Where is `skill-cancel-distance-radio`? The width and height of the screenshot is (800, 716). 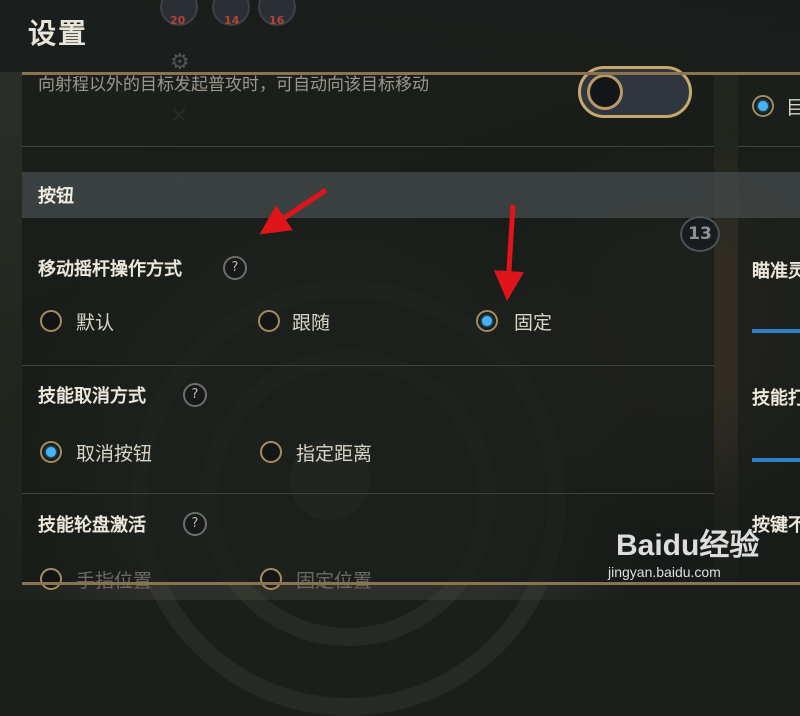
skill-cancel-distance-radio is located at coordinates (271, 452).